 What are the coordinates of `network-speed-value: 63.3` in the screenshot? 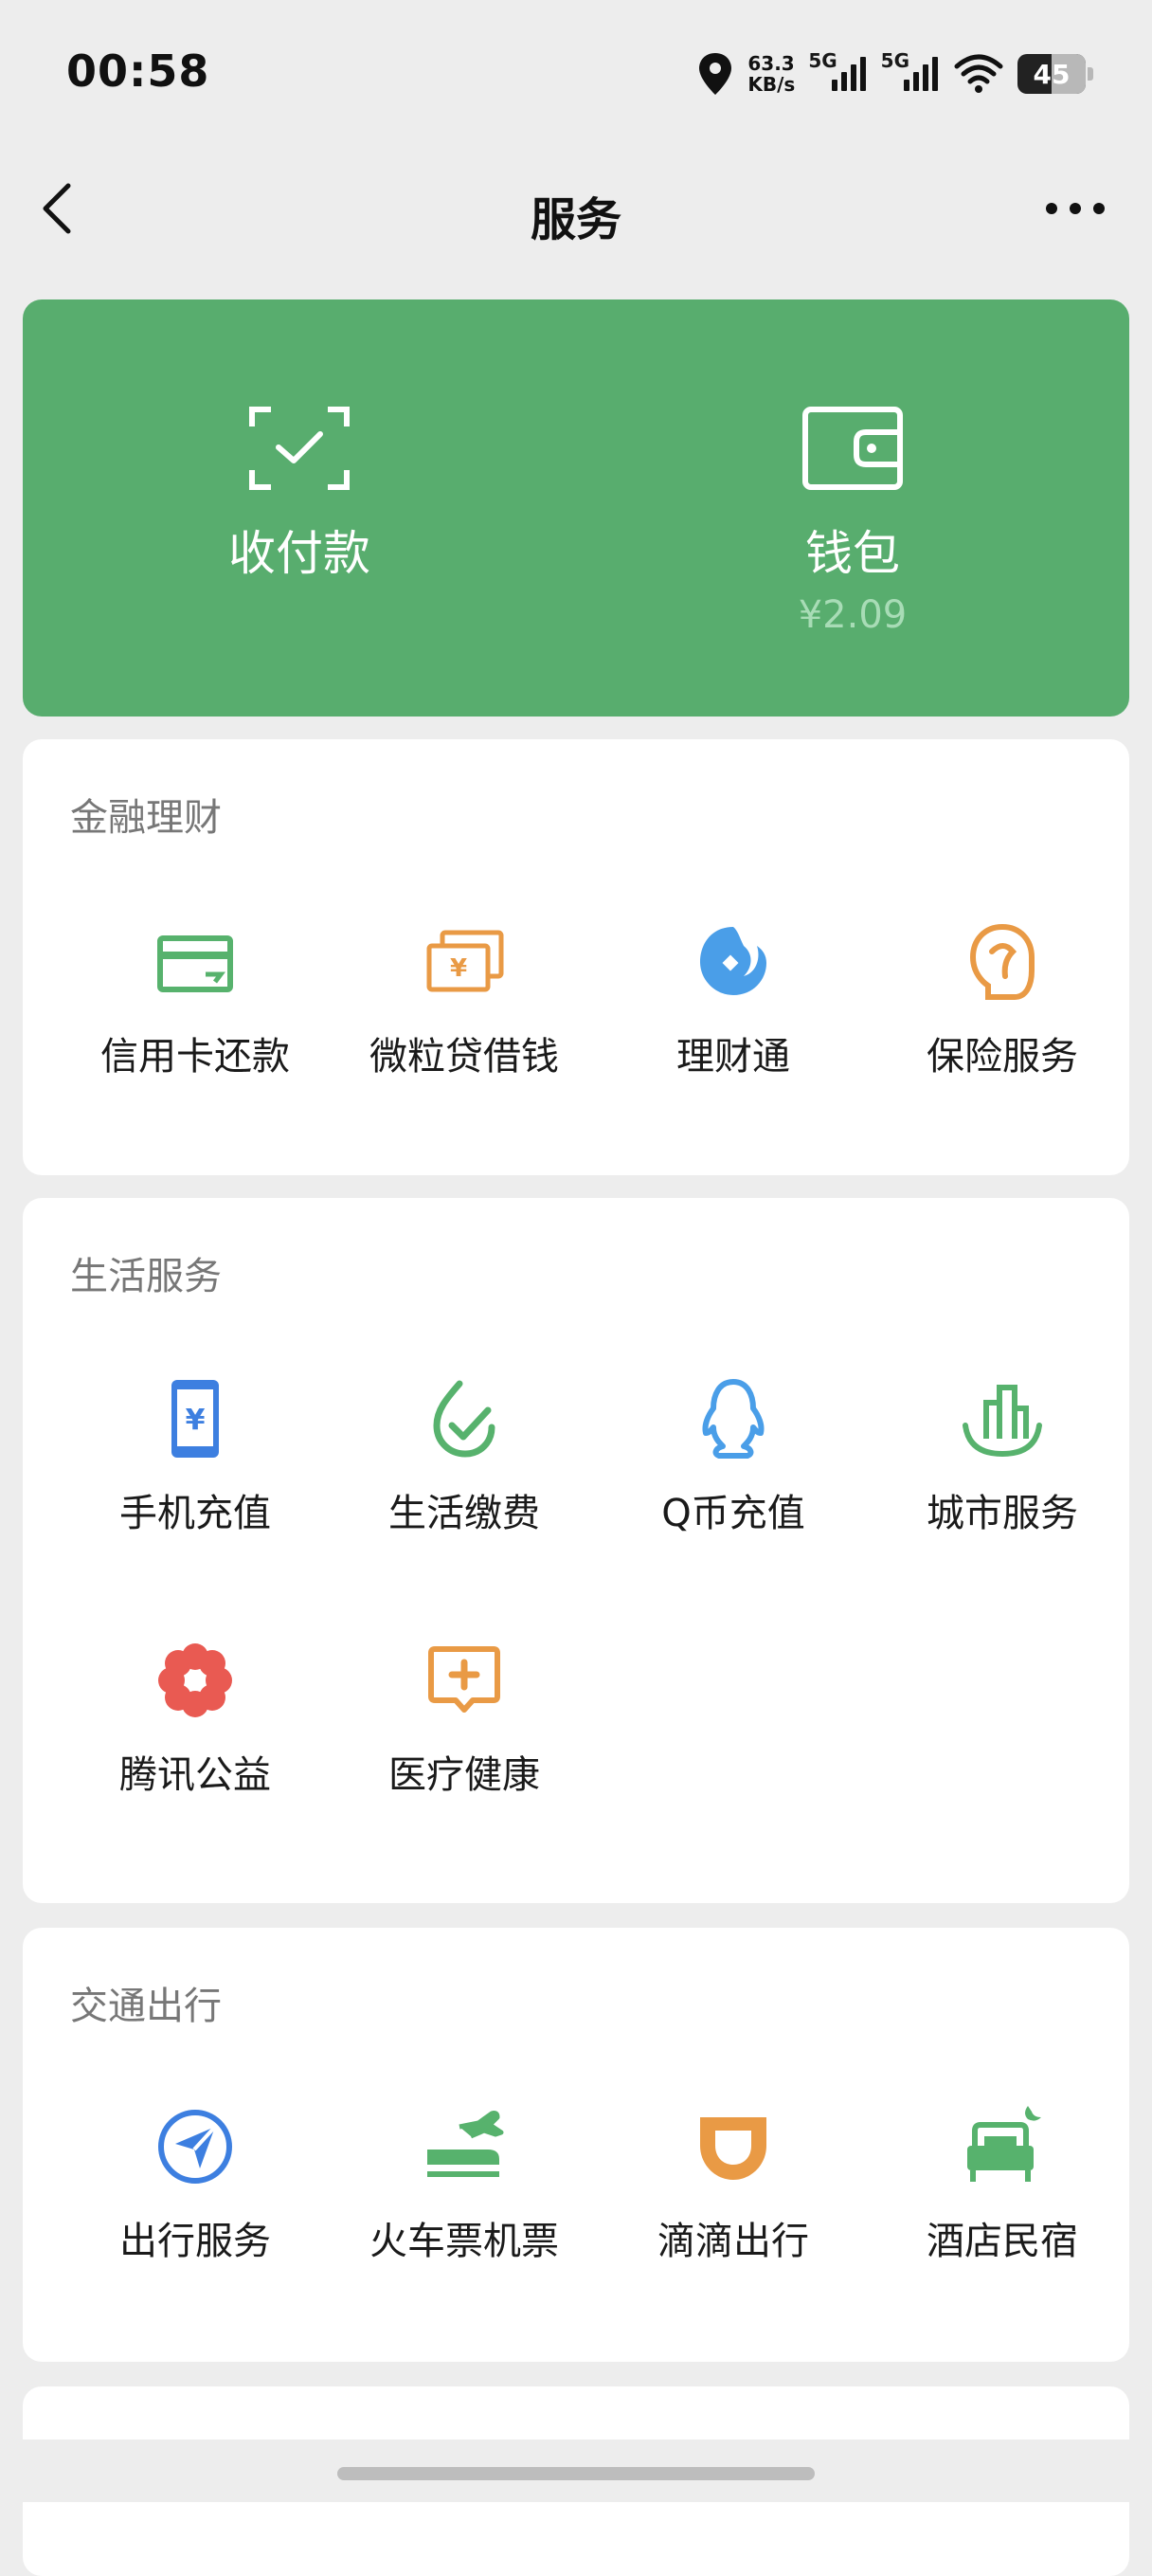 It's located at (771, 63).